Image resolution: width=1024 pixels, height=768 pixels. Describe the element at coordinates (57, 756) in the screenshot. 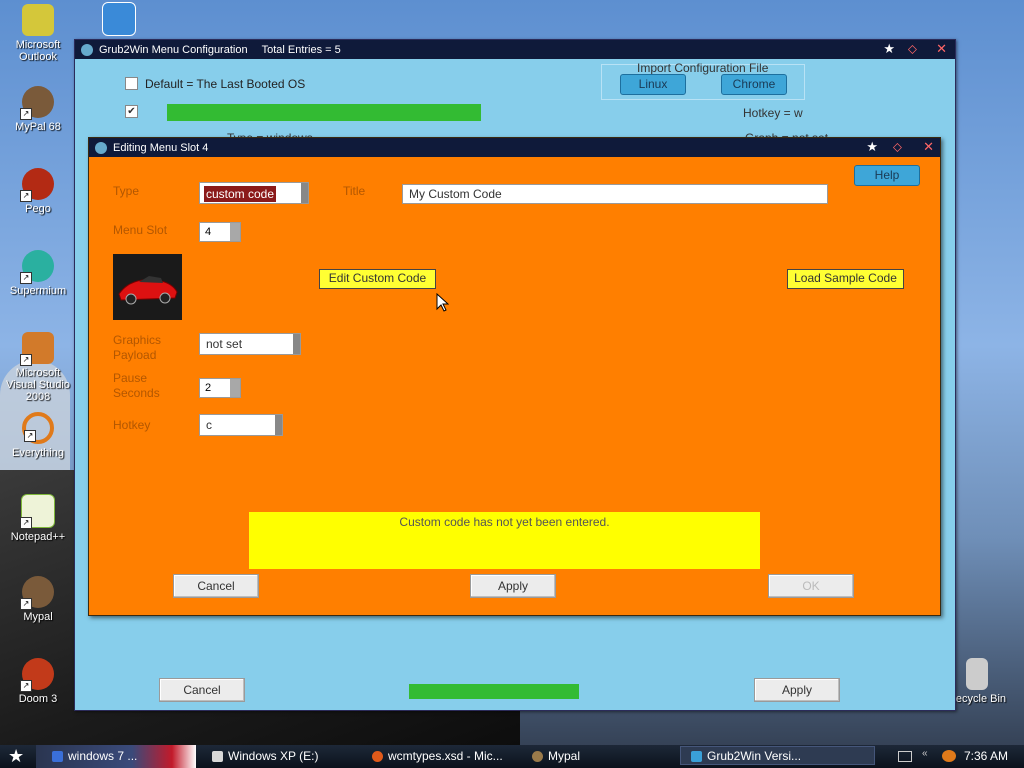

I see `explorer-icon` at that location.